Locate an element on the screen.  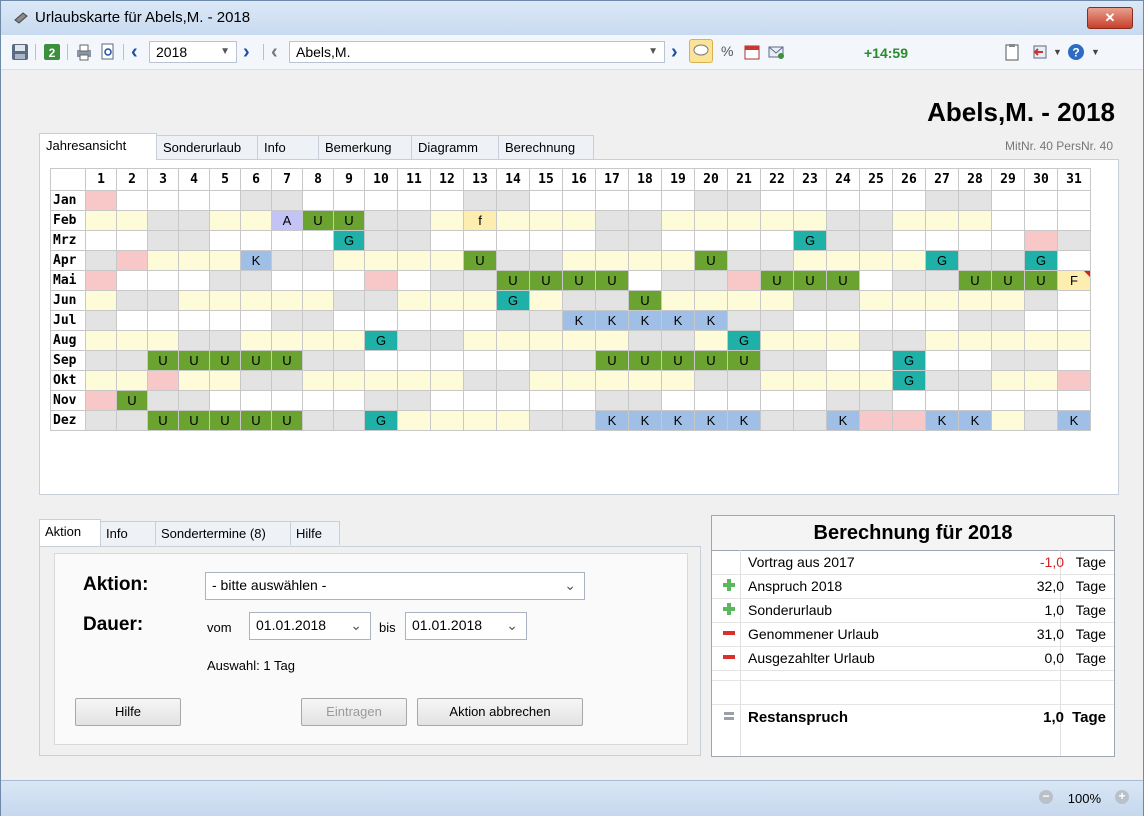
percent-icon: % is located at coordinates (727, 51).